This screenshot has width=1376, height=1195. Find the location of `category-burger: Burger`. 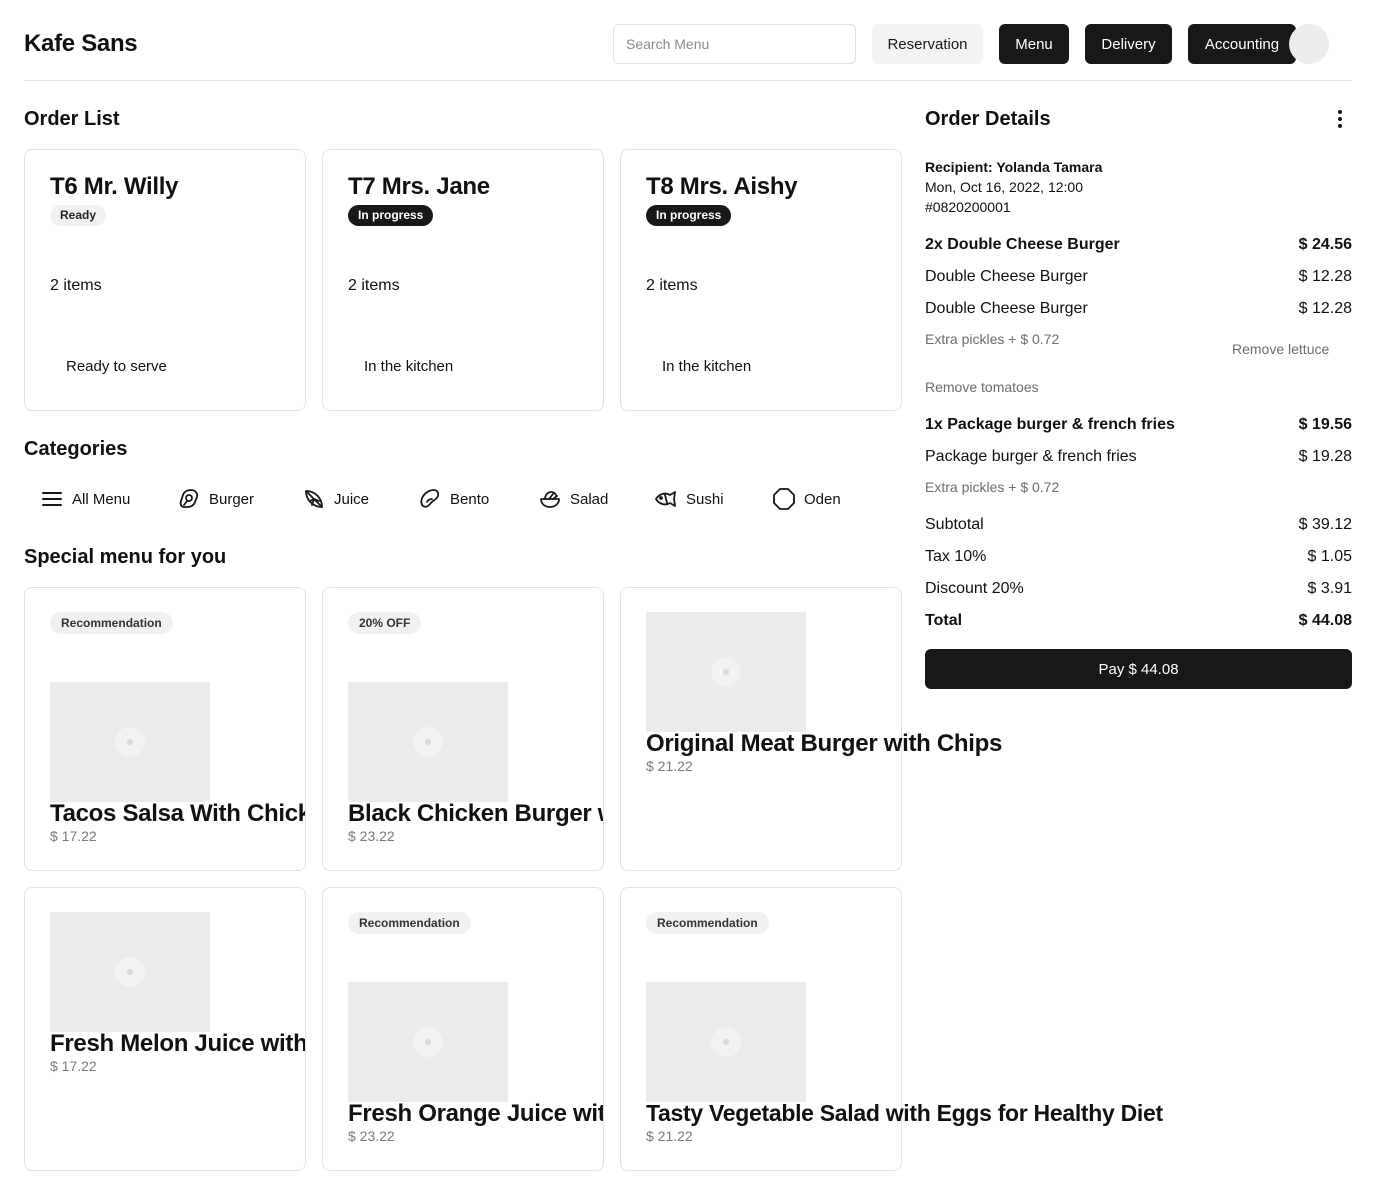

category-burger: Burger is located at coordinates (215, 499).